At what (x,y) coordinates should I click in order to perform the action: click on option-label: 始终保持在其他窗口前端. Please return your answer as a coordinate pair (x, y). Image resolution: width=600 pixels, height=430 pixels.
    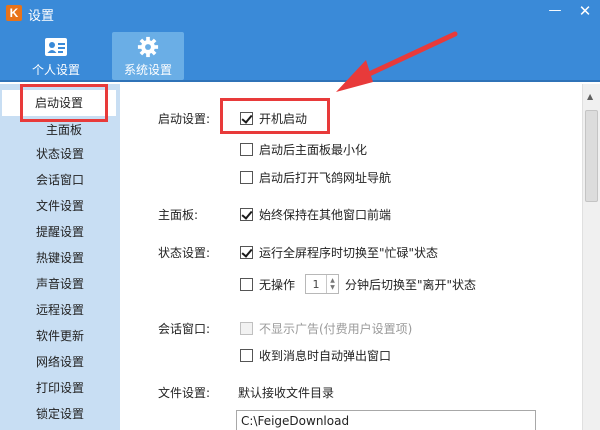
    Looking at the image, I should click on (325, 215).